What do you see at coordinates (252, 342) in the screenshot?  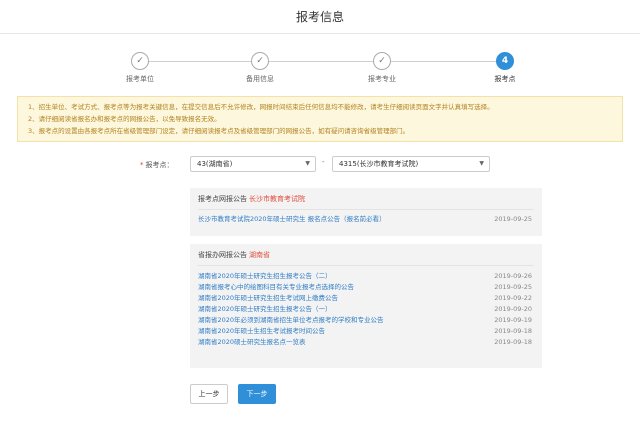 I see `announcement-link: 湖南省2020硕士研究生报名点一览表` at bounding box center [252, 342].